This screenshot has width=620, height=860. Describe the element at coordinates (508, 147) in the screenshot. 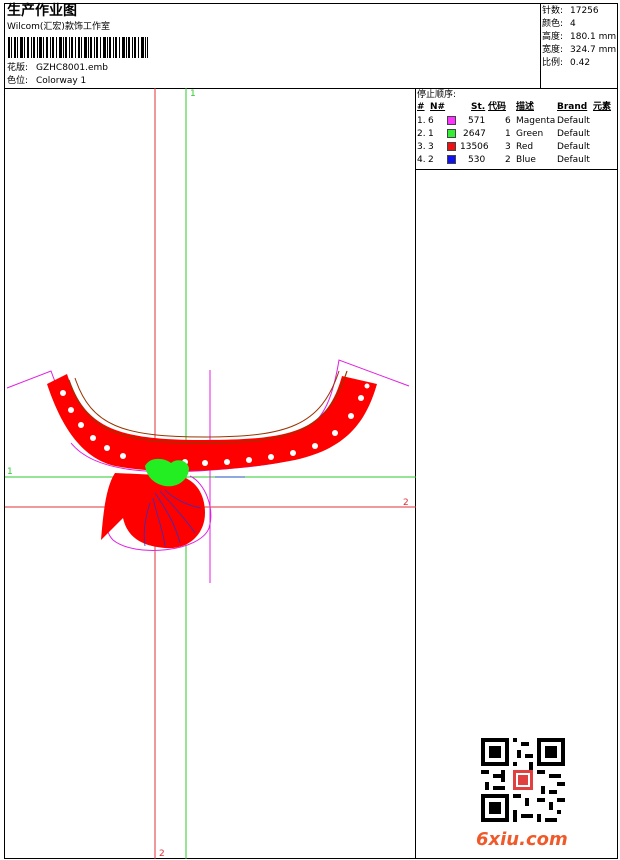

I see `row-code: 3` at that location.